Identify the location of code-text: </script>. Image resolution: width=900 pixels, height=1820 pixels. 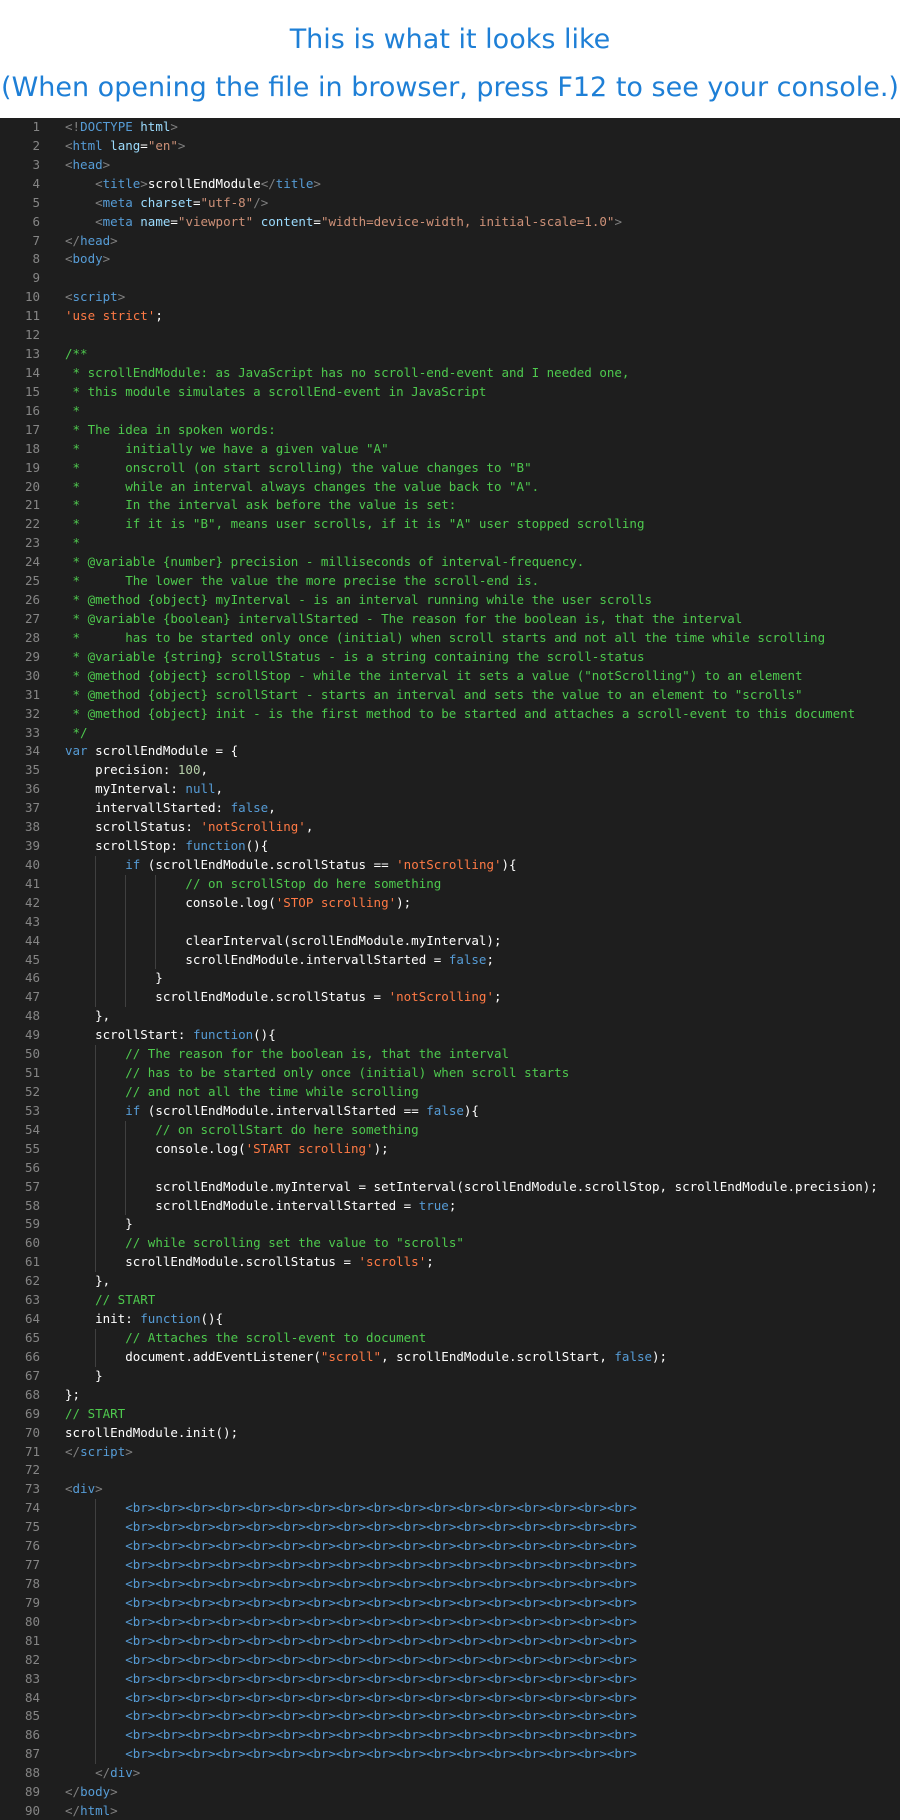
(99, 1452).